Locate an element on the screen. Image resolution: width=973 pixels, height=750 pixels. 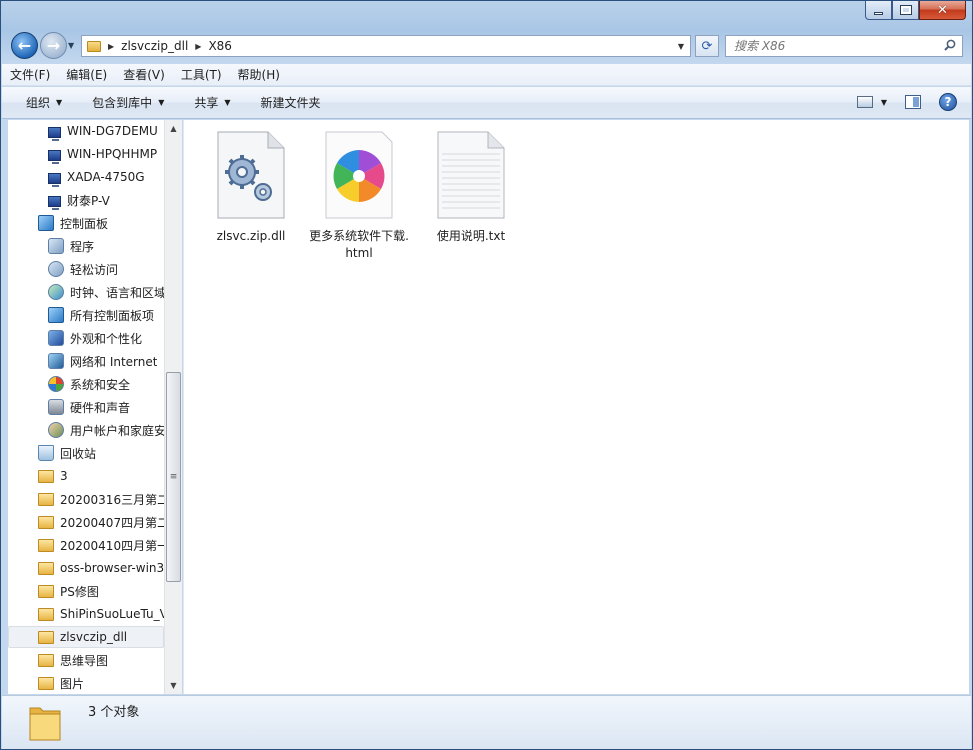
nav-item-network: 网络和 Internet is located at coordinates (102, 361).